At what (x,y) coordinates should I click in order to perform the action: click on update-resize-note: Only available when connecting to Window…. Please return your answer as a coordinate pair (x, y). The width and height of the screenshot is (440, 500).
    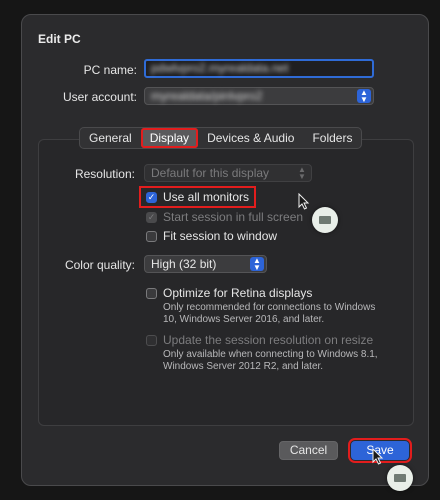
    Looking at the image, I should click on (270, 361).